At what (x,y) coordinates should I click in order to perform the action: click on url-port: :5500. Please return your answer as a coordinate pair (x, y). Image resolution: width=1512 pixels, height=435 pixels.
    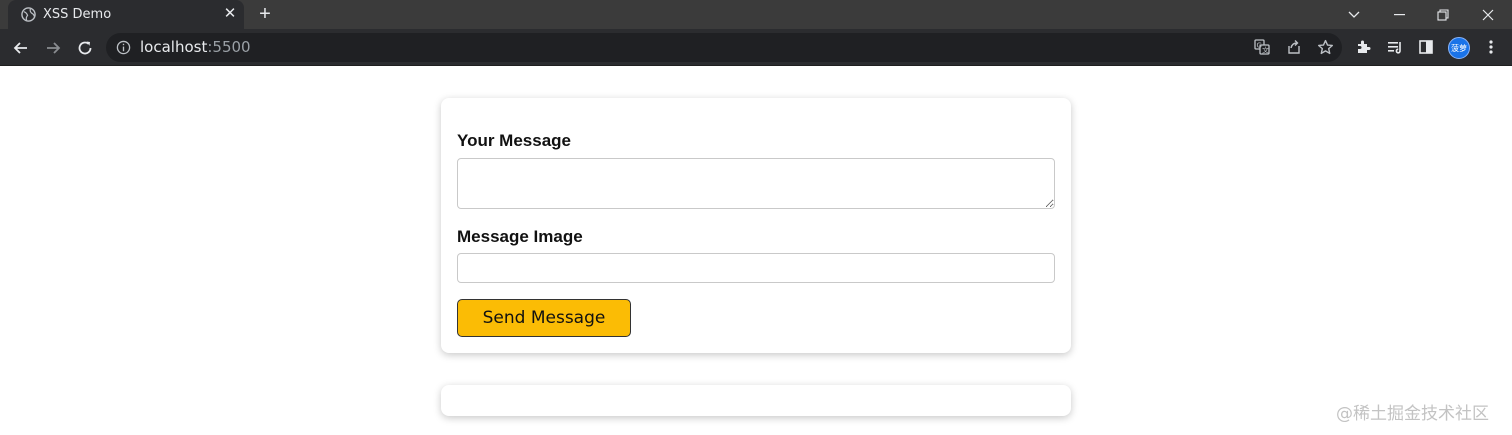
    Looking at the image, I should click on (229, 47).